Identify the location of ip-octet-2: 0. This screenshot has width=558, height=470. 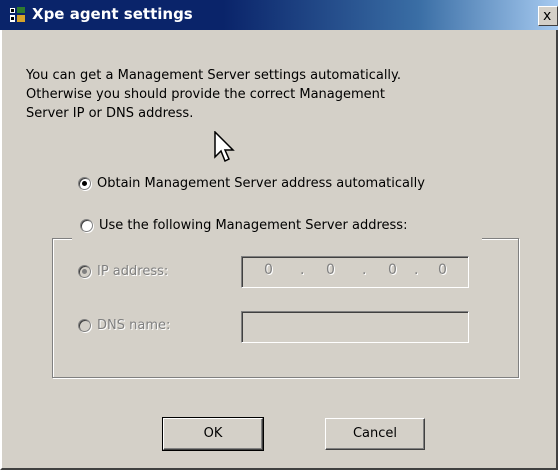
(330, 270).